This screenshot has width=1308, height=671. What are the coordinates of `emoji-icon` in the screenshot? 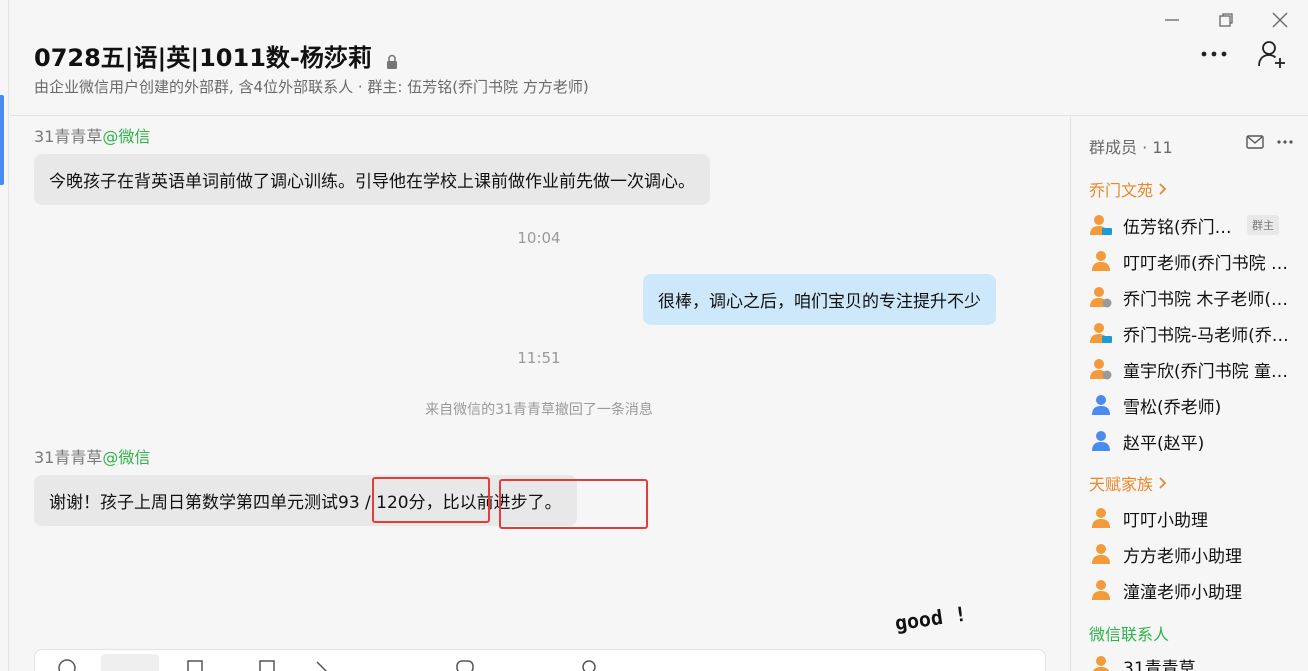 It's located at (67, 664).